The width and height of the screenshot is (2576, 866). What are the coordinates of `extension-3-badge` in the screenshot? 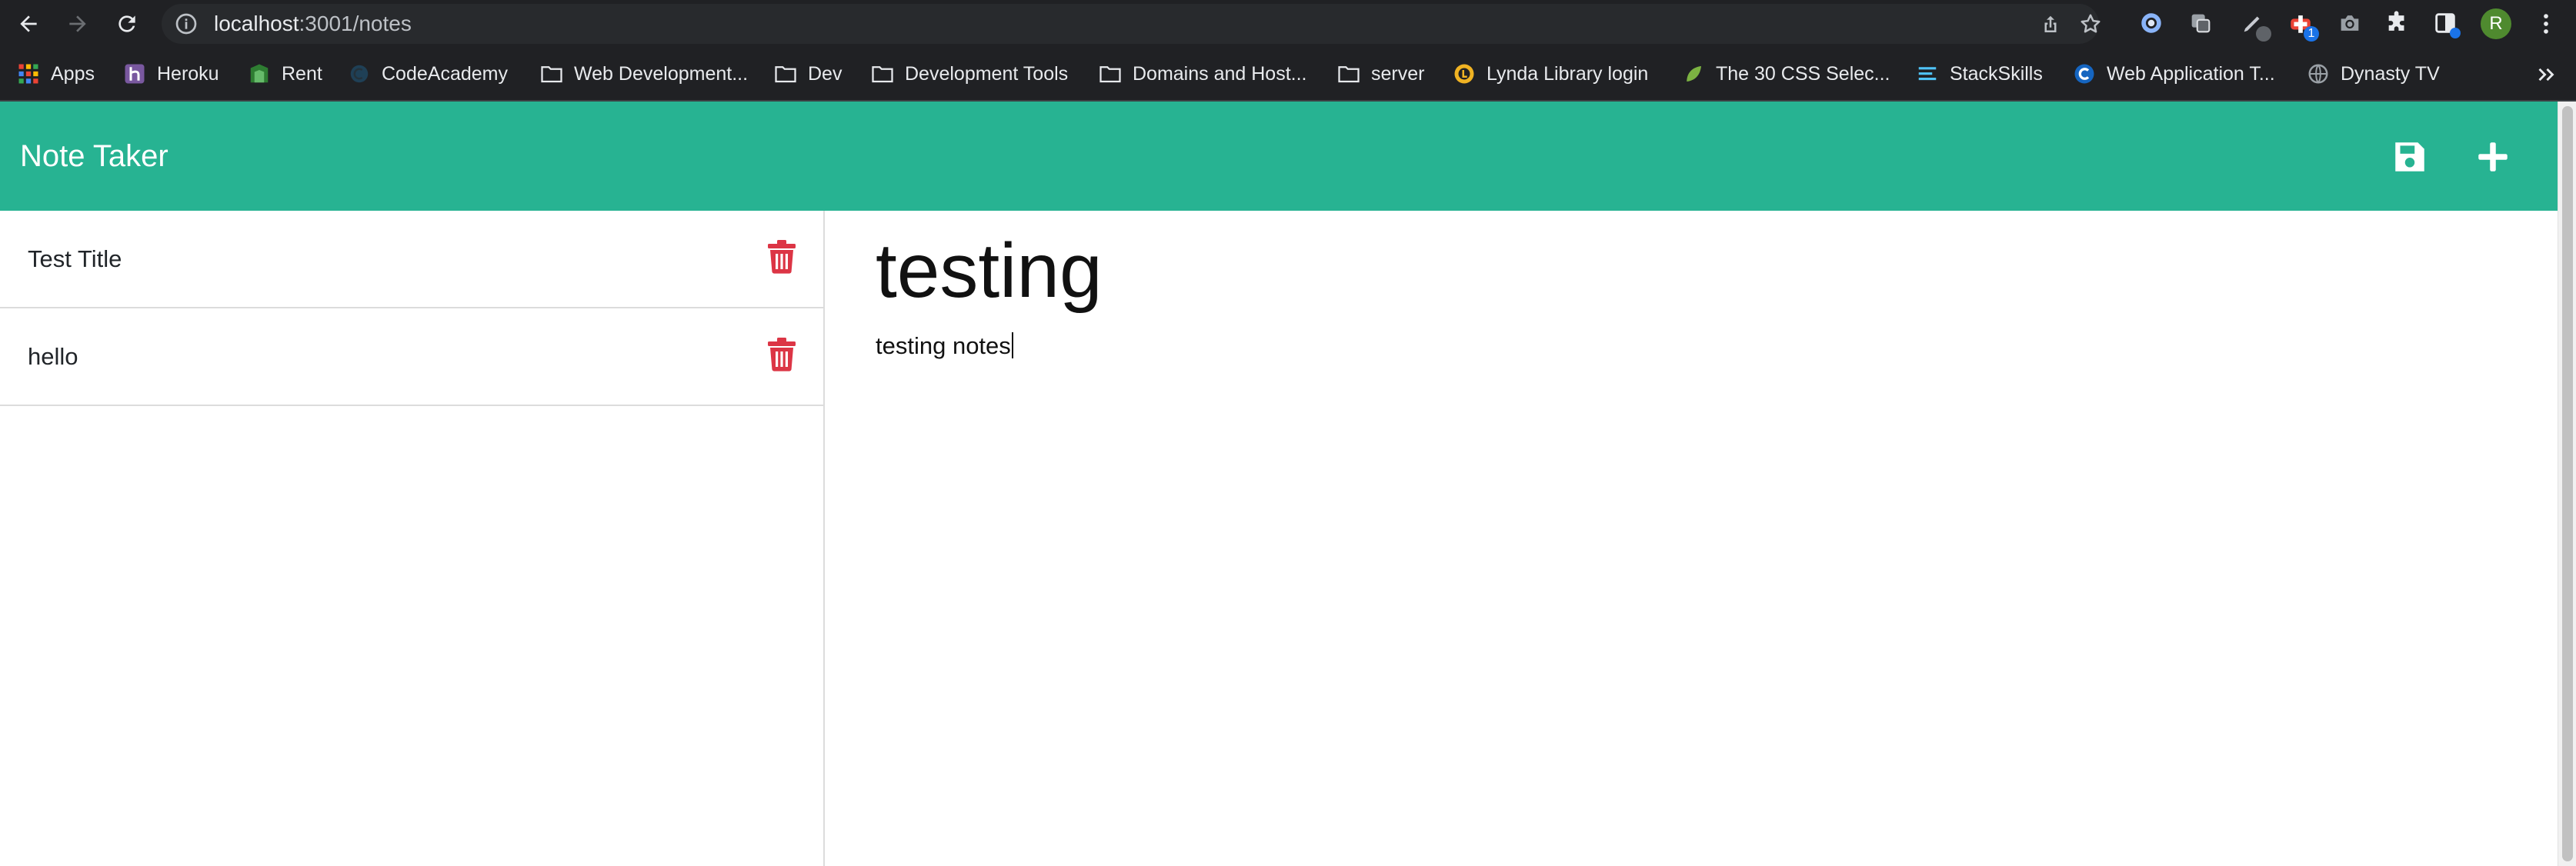 It's located at (2263, 34).